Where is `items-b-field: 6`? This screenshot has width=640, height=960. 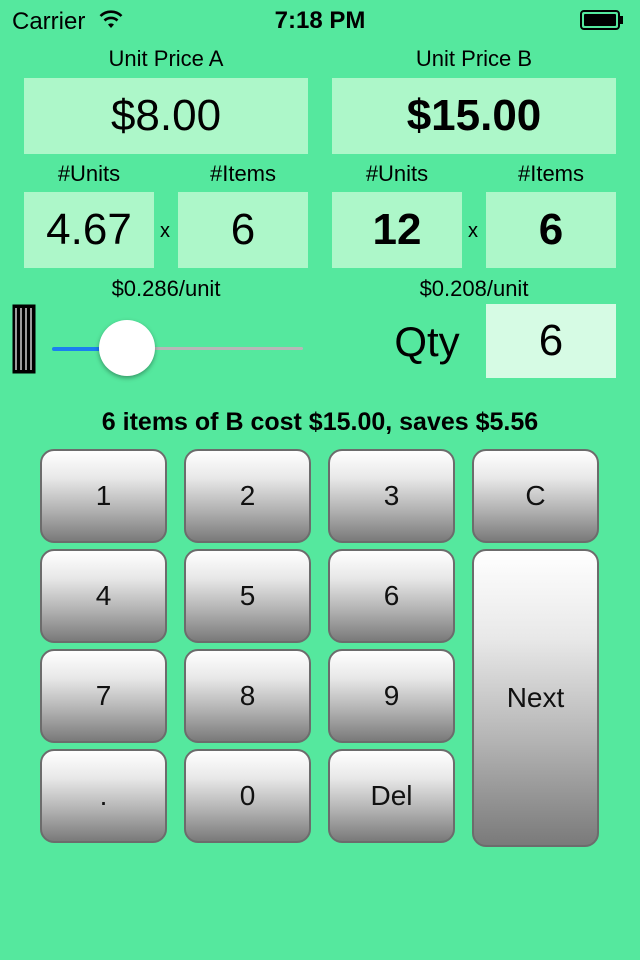
items-b-field: 6 is located at coordinates (551, 230).